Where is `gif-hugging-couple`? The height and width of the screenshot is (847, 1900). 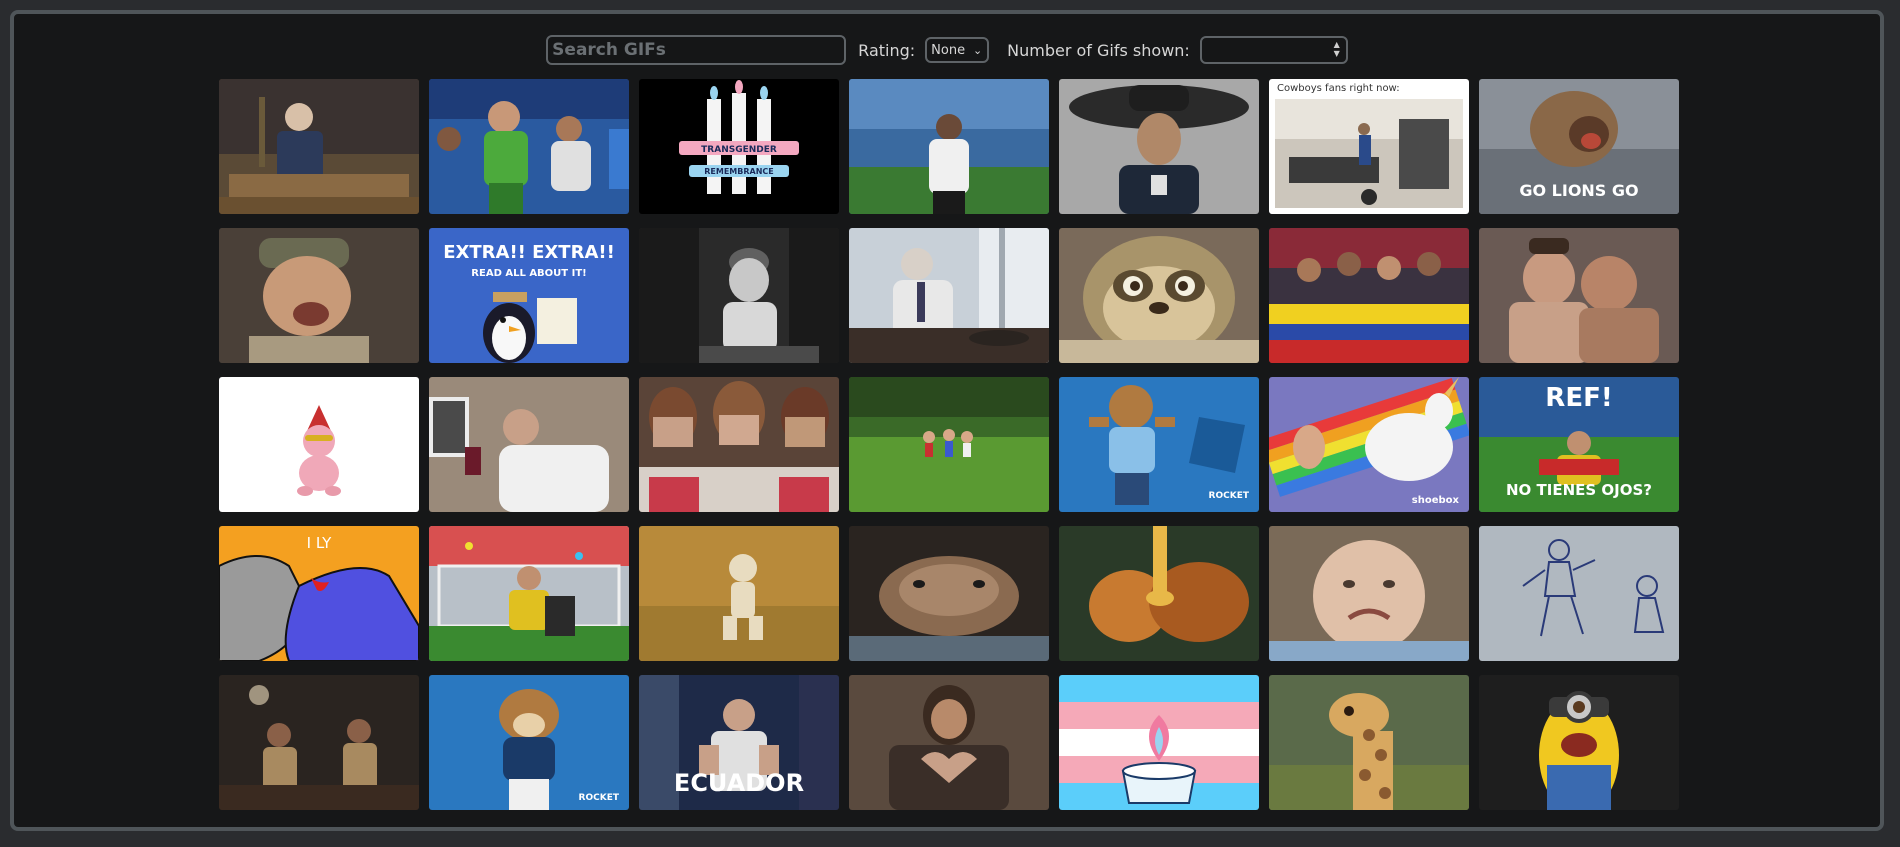 gif-hugging-couple is located at coordinates (1579, 295).